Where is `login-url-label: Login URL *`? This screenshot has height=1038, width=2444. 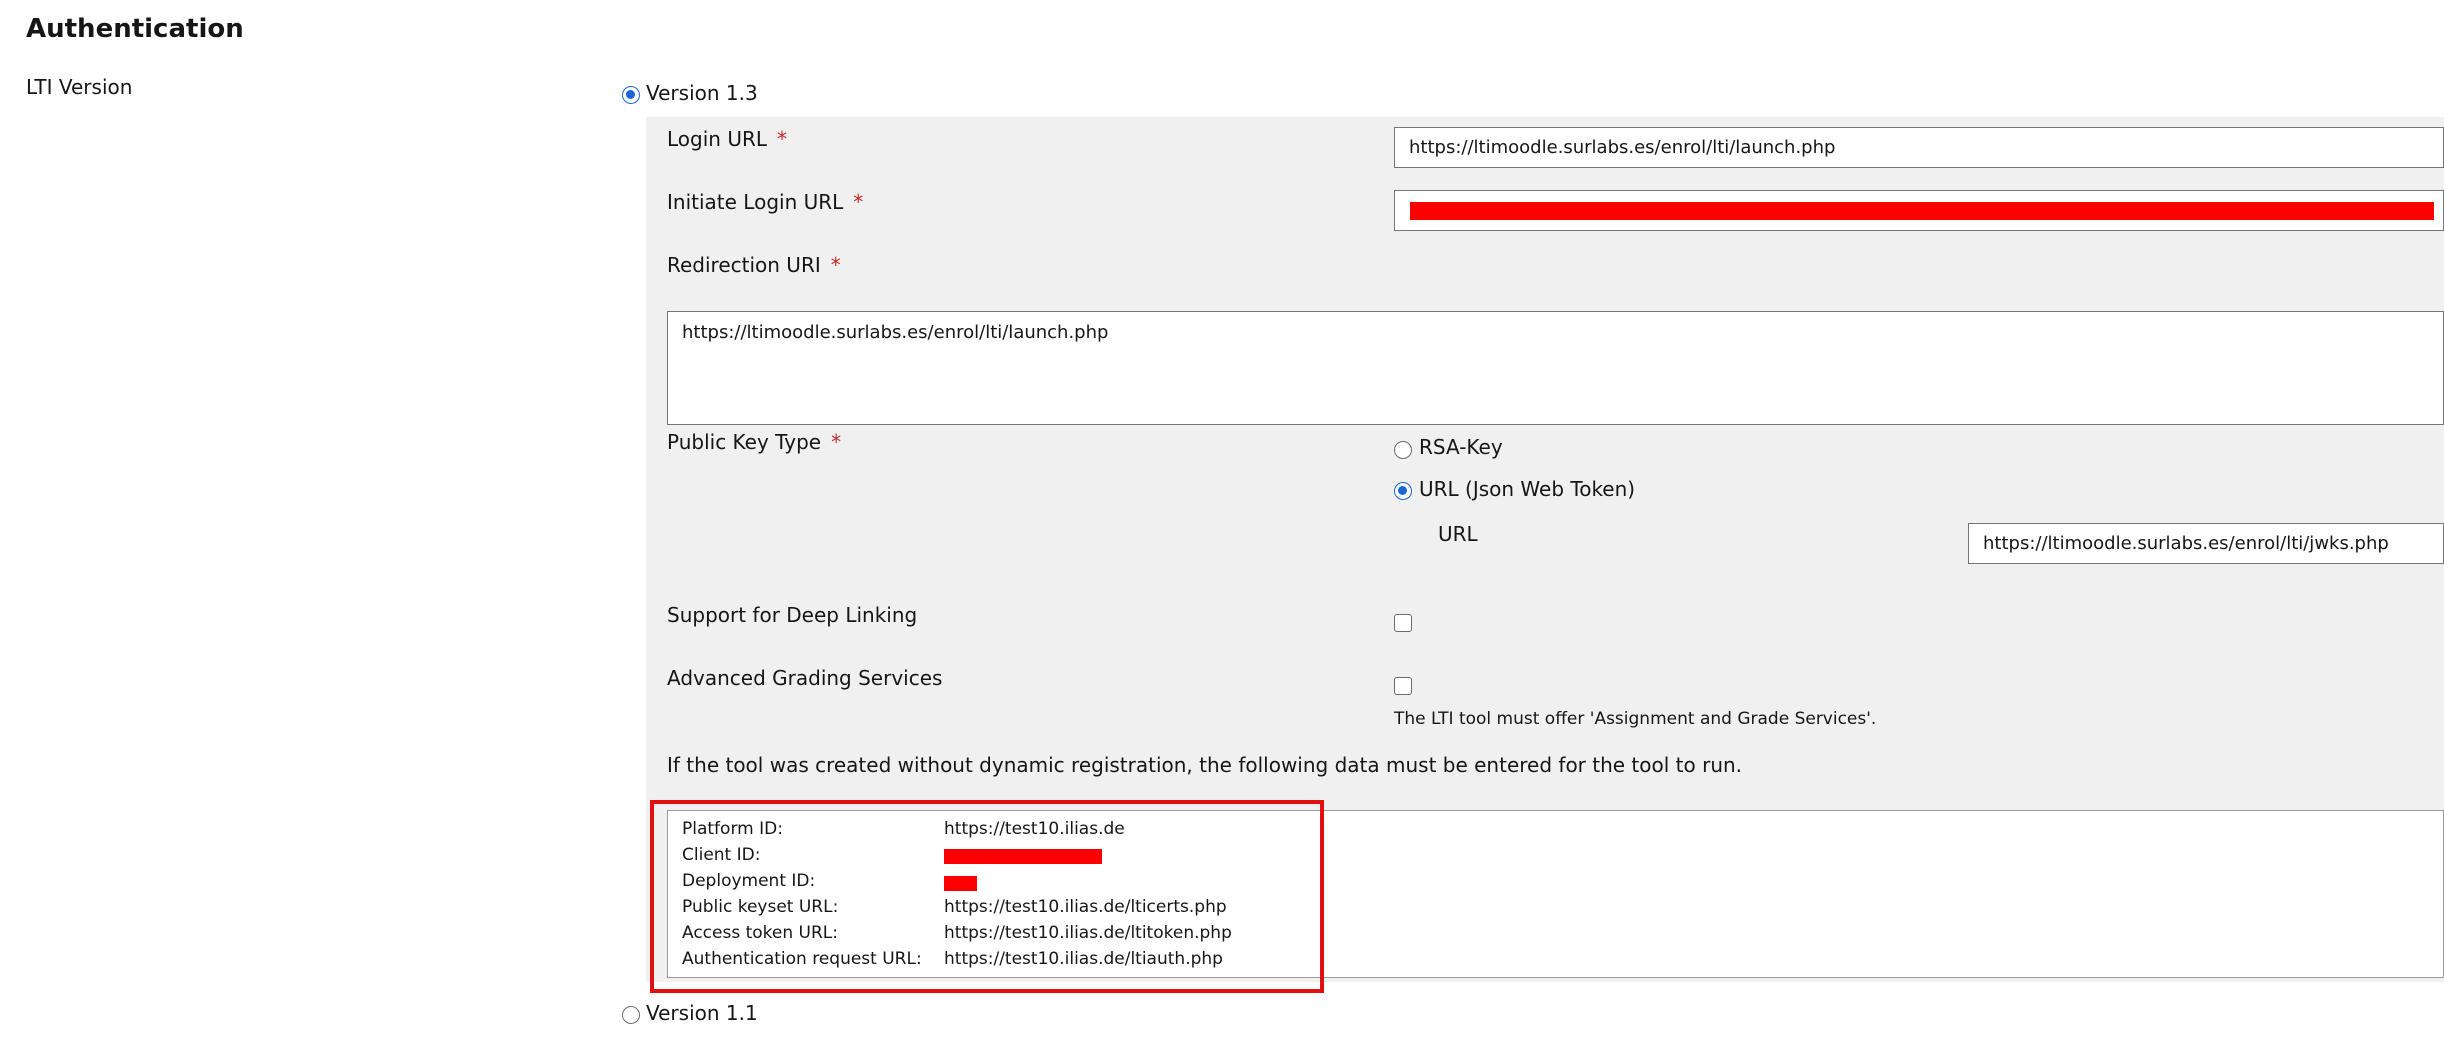 login-url-label: Login URL * is located at coordinates (727, 139).